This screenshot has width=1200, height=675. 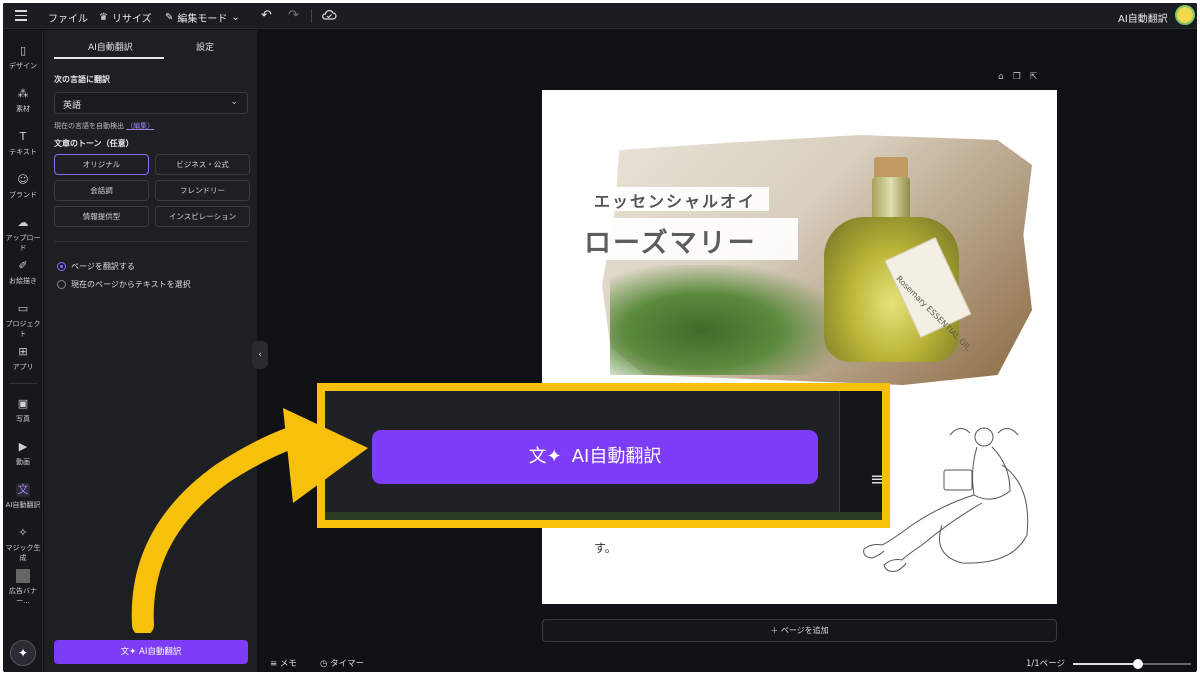 I want to click on menu-icon, so click(x=21, y=16).